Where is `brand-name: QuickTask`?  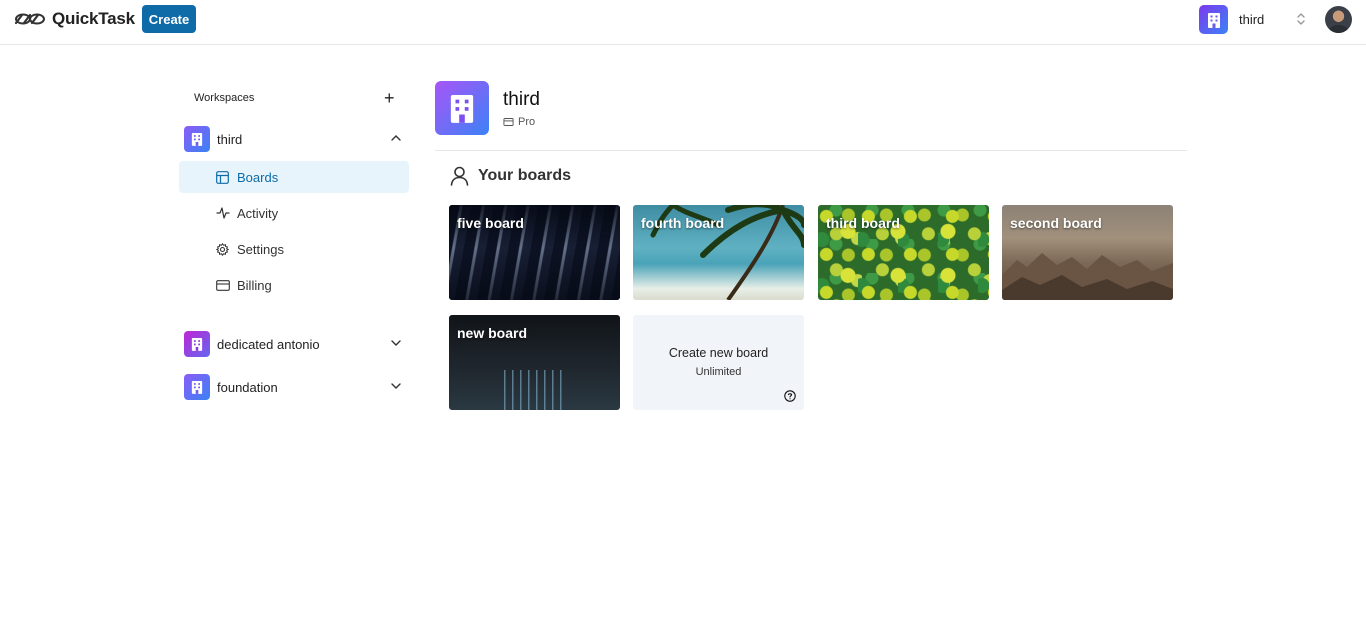 brand-name: QuickTask is located at coordinates (93, 18).